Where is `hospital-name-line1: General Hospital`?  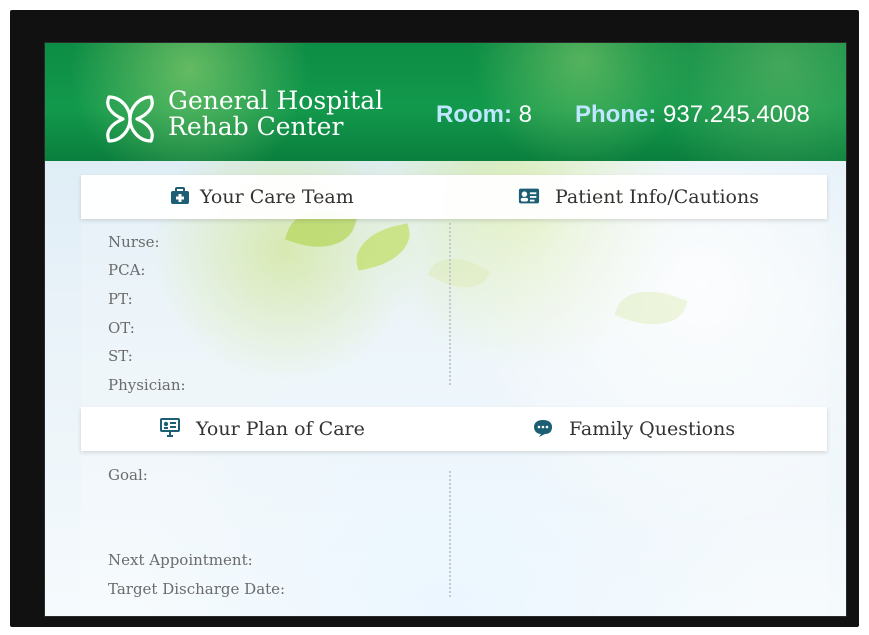 hospital-name-line1: General Hospital is located at coordinates (276, 100).